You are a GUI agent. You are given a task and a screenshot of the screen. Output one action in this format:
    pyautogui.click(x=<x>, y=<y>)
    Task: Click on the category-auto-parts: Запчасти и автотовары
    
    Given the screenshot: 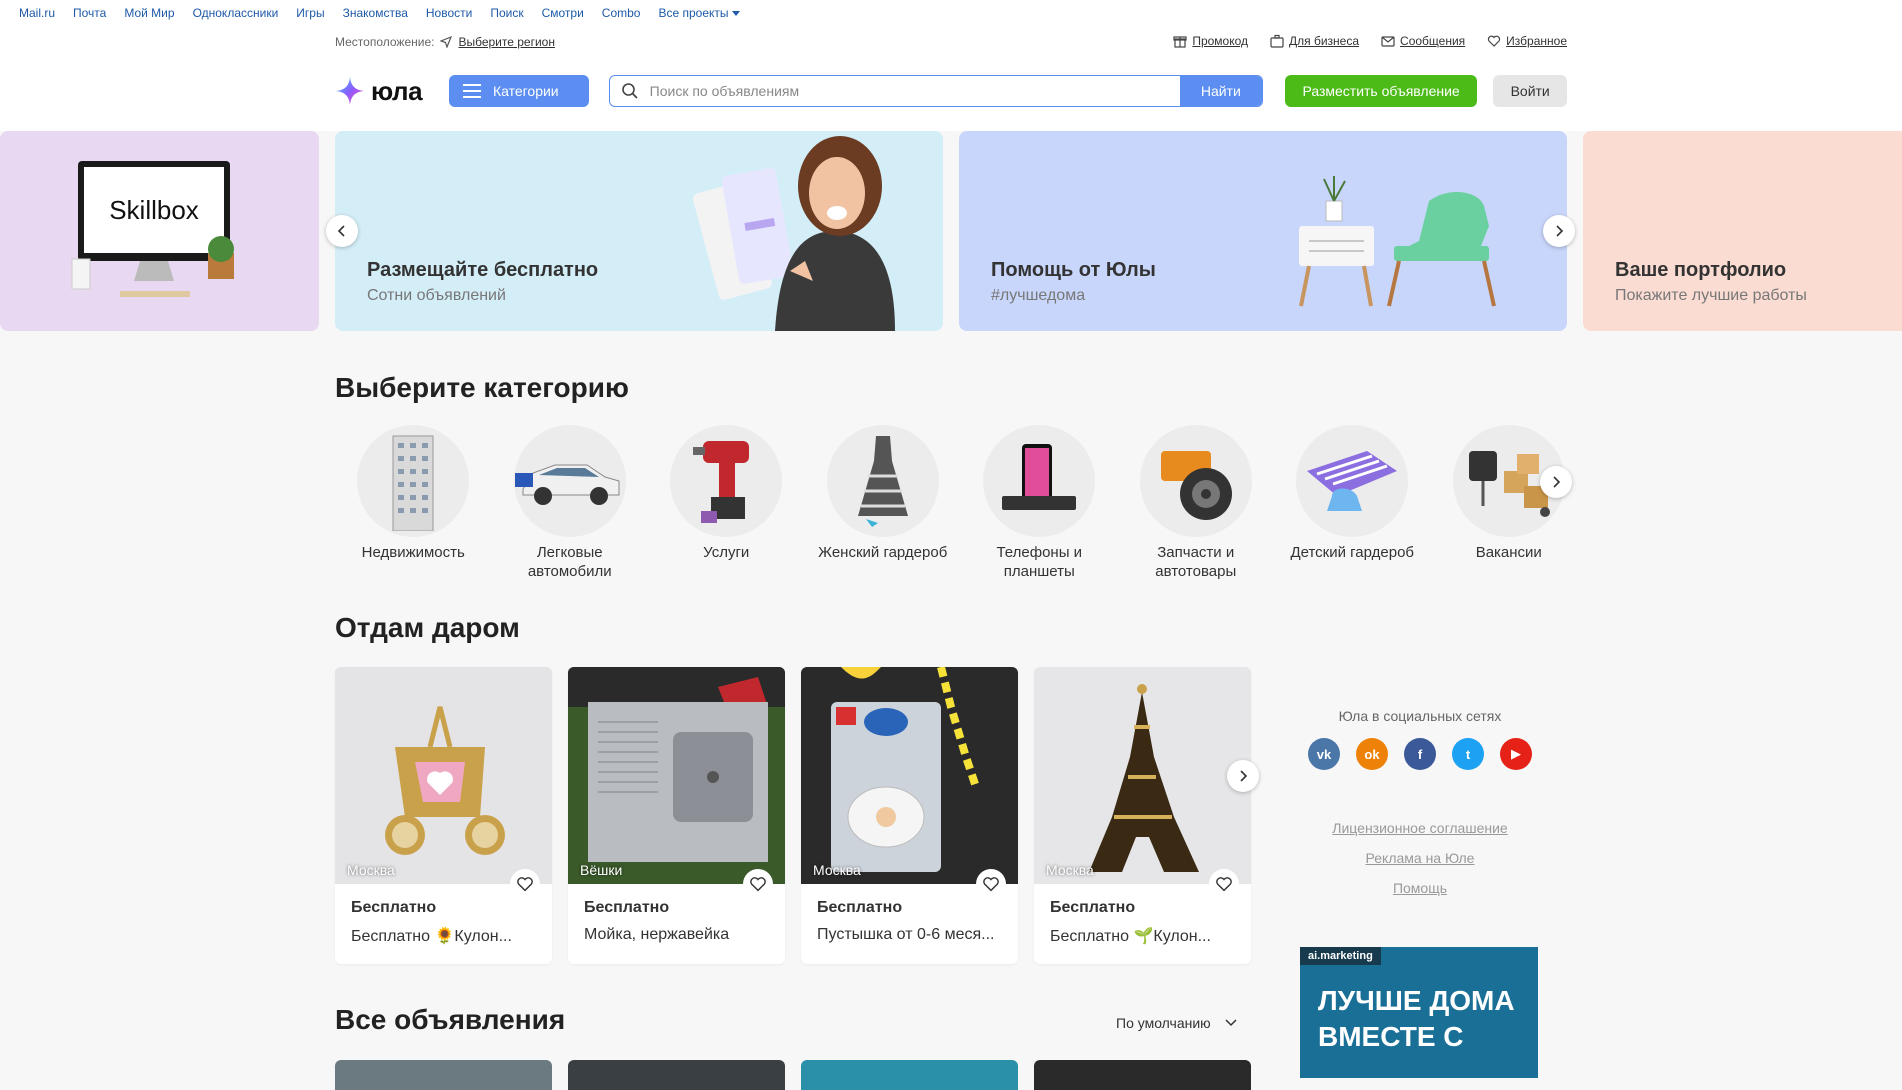 What is the action you would take?
    pyautogui.click(x=1196, y=503)
    